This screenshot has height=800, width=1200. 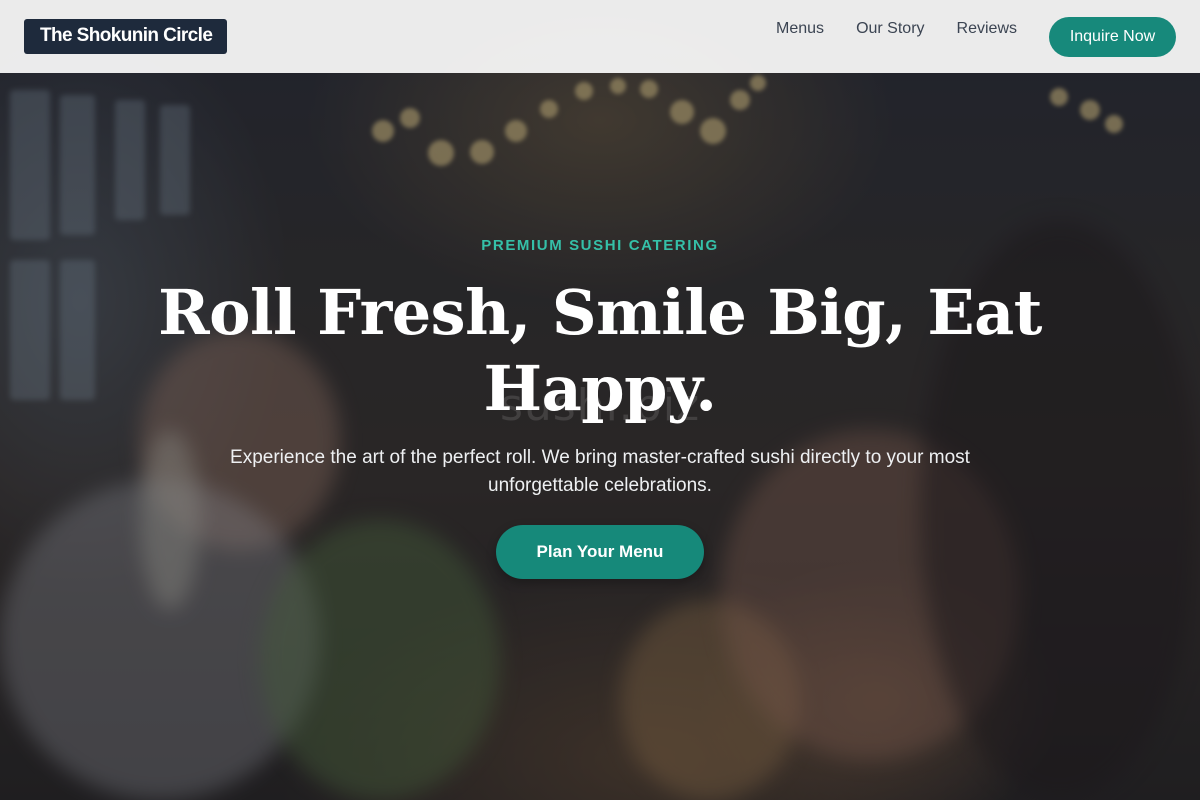 What do you see at coordinates (600, 552) in the screenshot?
I see `plan-your-menu-button: Plan Your Menu` at bounding box center [600, 552].